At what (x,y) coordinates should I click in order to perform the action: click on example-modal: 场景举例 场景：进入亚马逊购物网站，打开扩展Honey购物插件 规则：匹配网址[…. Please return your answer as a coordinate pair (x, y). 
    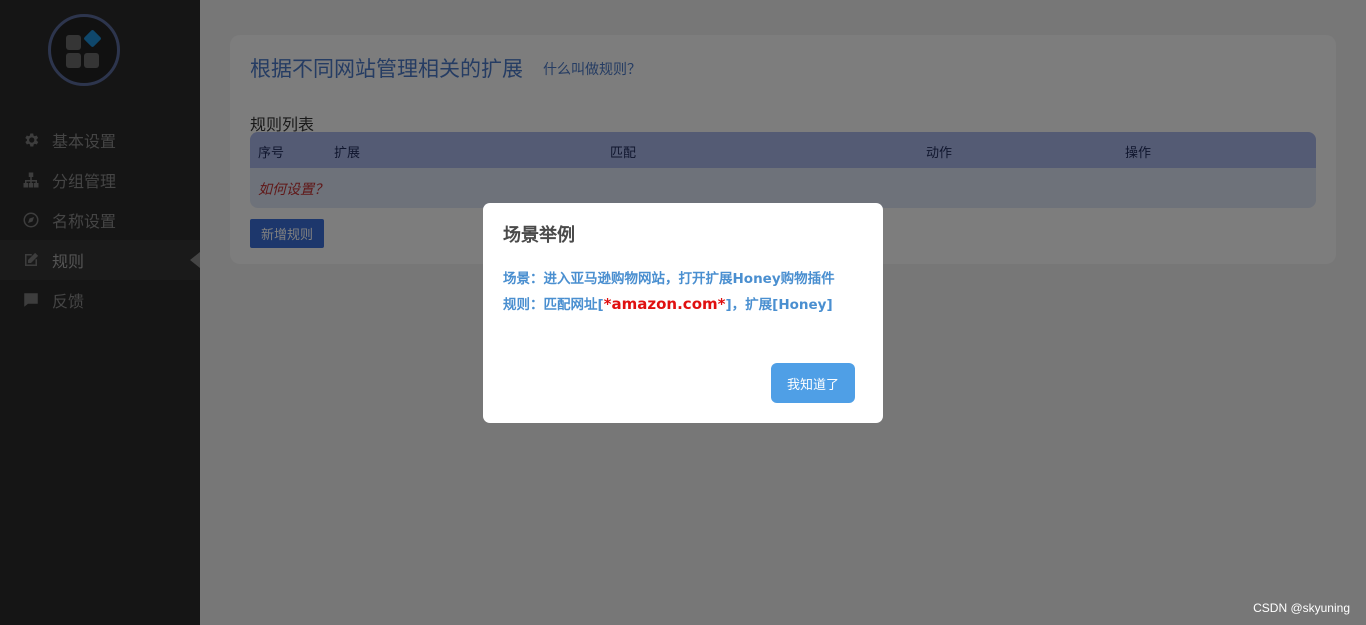
    Looking at the image, I should click on (683, 313).